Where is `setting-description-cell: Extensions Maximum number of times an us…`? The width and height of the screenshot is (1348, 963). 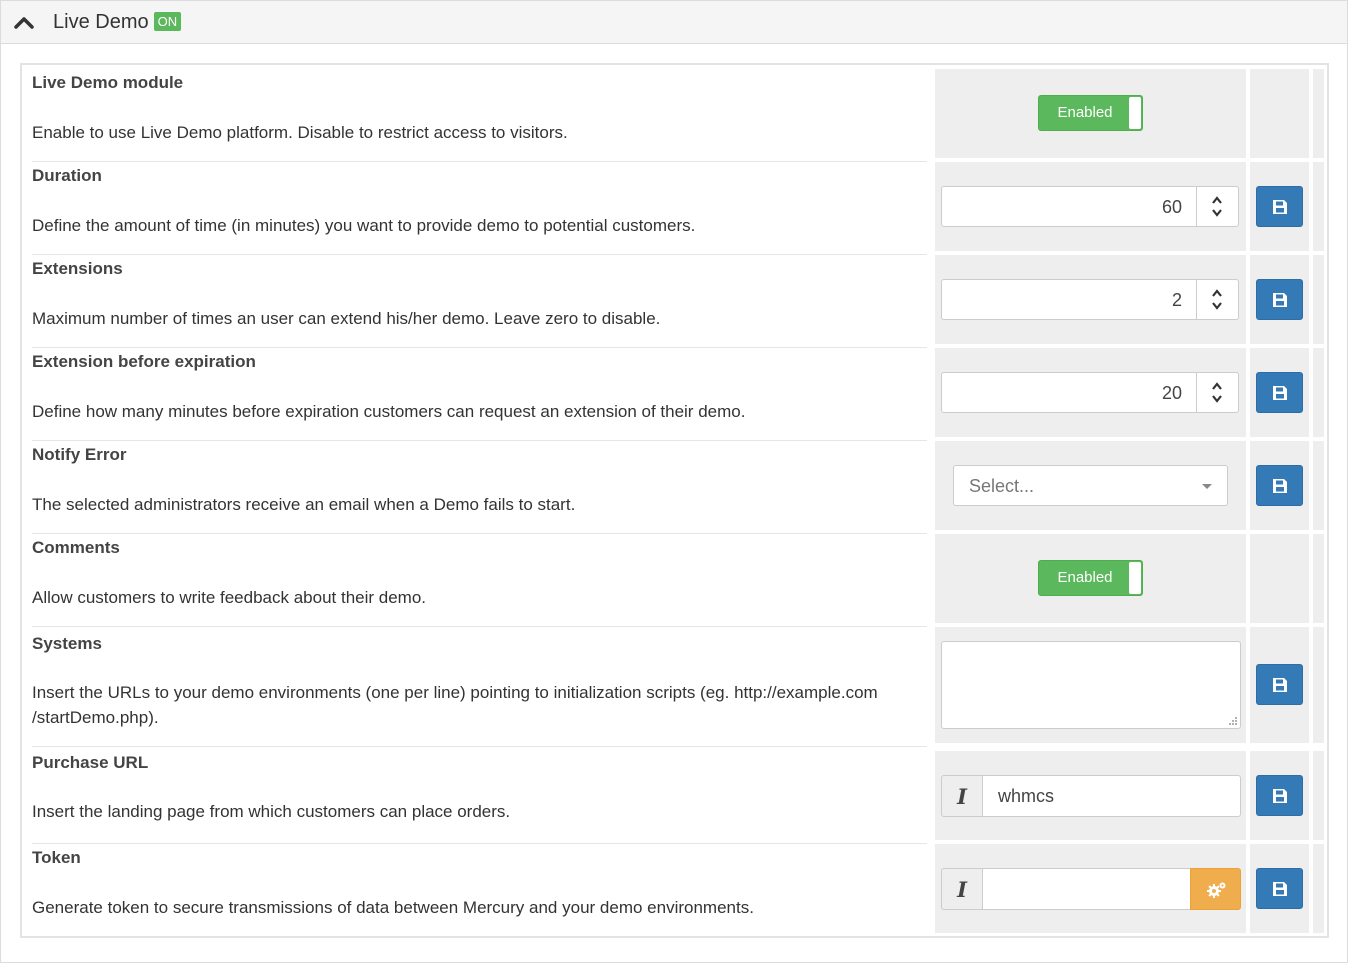
setting-description-cell: Extensions Maximum number of times an us… is located at coordinates (479, 299).